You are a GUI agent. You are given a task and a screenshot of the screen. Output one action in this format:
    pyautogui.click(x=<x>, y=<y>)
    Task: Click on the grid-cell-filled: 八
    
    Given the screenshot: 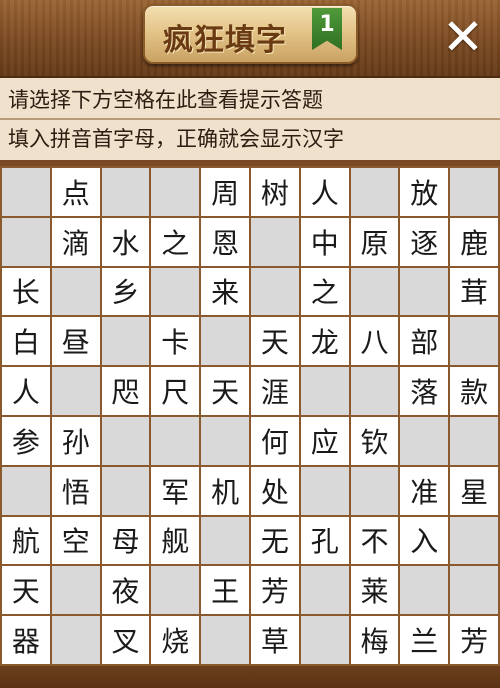 What is the action you would take?
    pyautogui.click(x=374, y=341)
    